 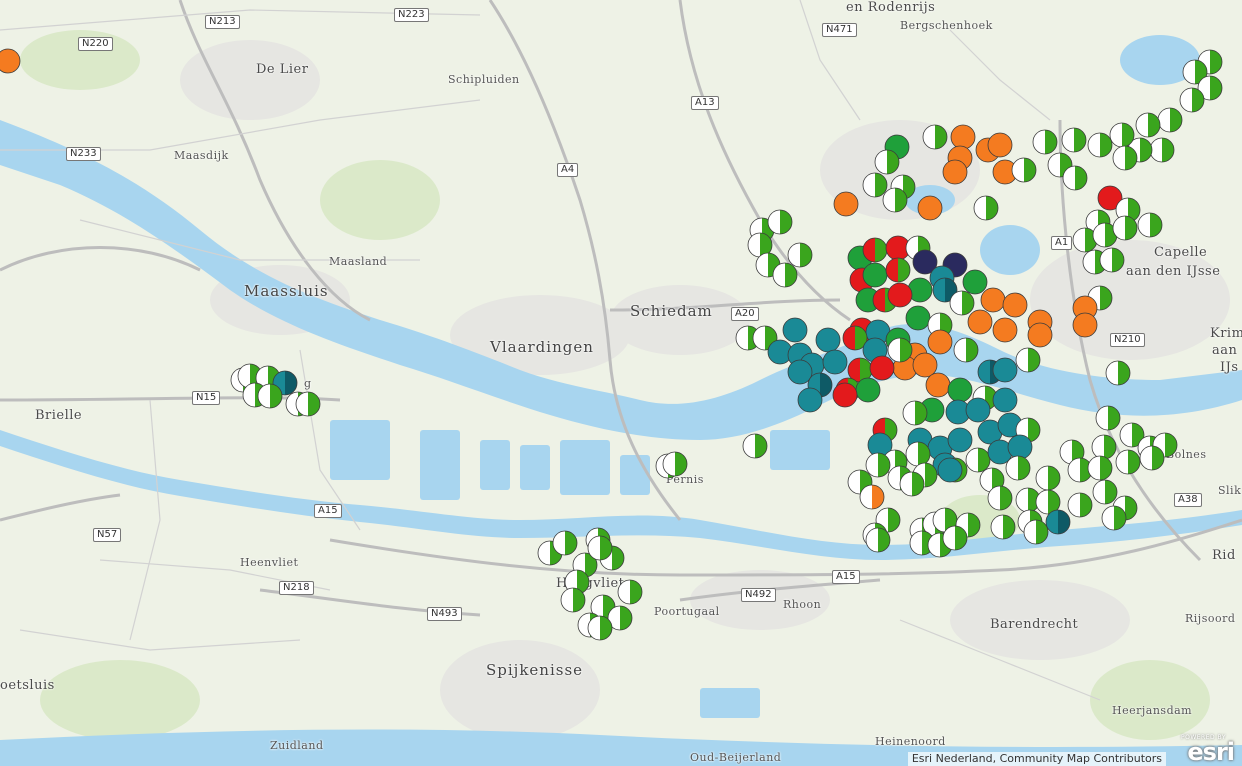 I want to click on esri-logo: POWERED BY esri, so click(x=1205, y=750).